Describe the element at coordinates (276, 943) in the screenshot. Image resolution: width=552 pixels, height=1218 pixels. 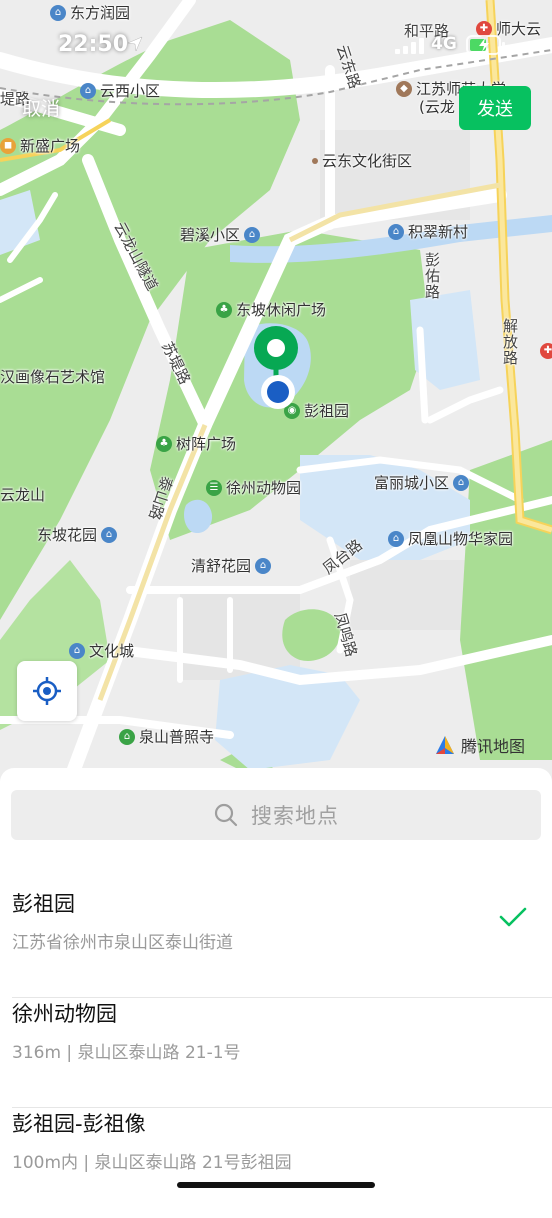
I see `result-item: 彭祖园 江苏省徐州市泉山区泰山街道` at that location.